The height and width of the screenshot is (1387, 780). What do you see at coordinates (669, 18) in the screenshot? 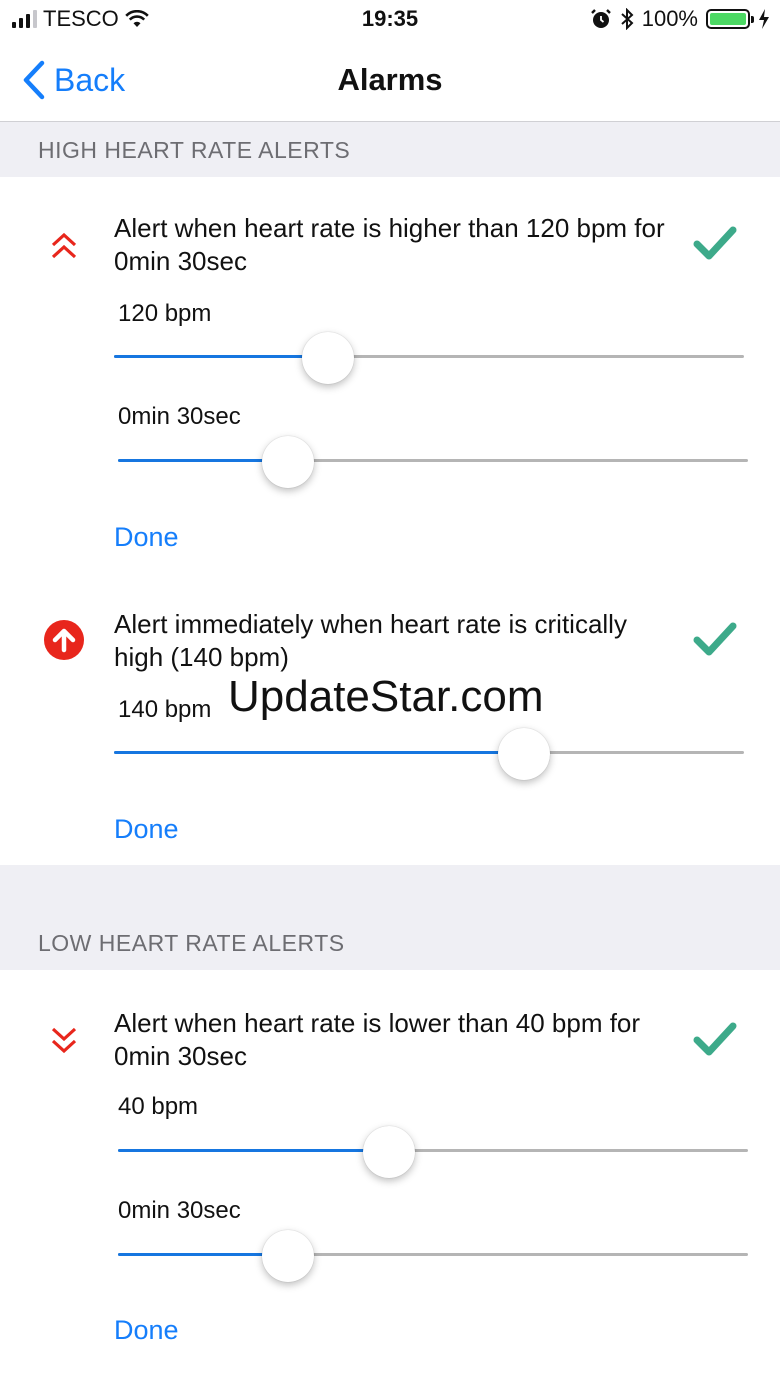
I see `battery-percent: 100%` at bounding box center [669, 18].